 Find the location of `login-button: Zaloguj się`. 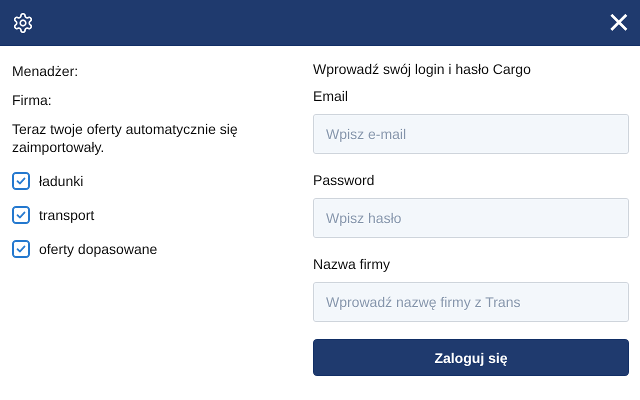

login-button: Zaloguj się is located at coordinates (471, 357).